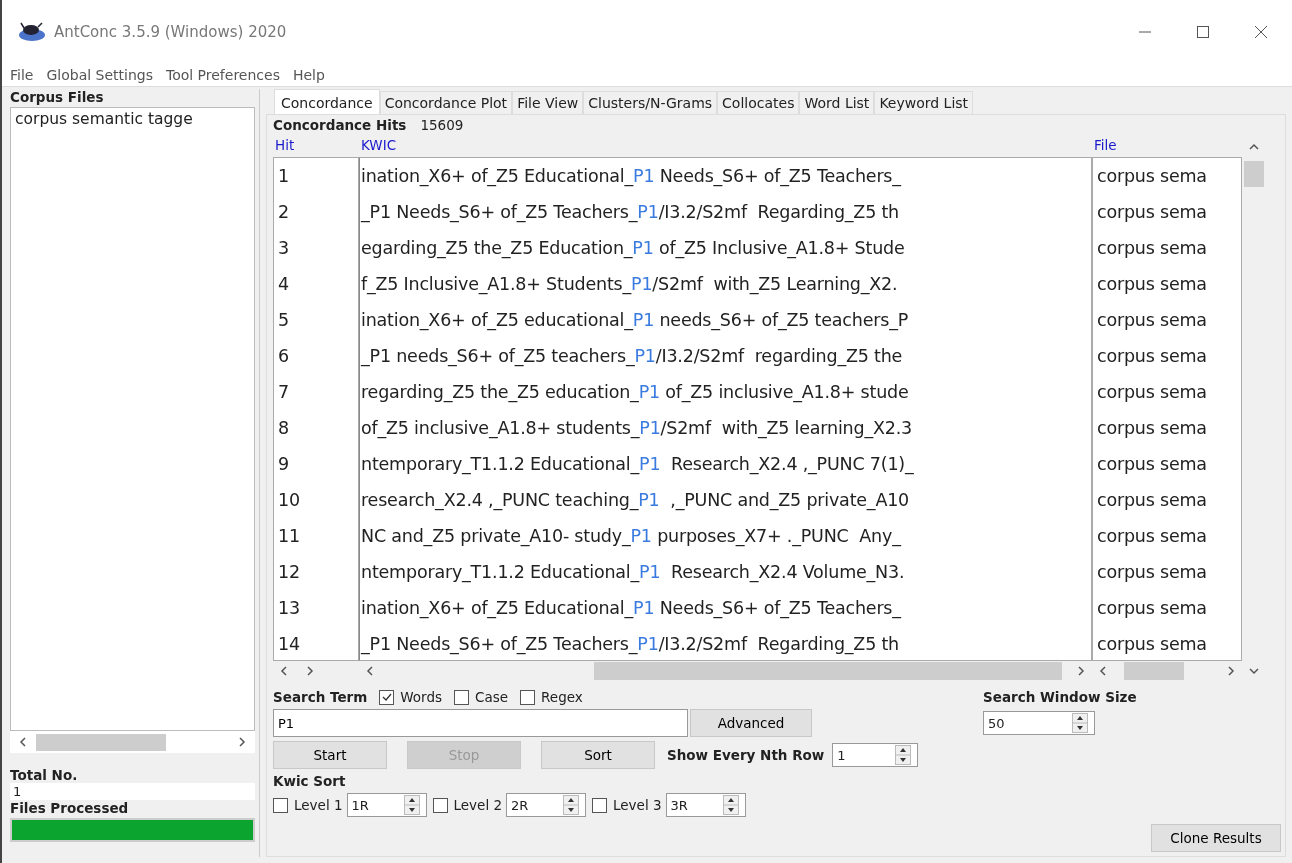 This screenshot has width=1292, height=863. I want to click on tab: Word List, so click(837, 102).